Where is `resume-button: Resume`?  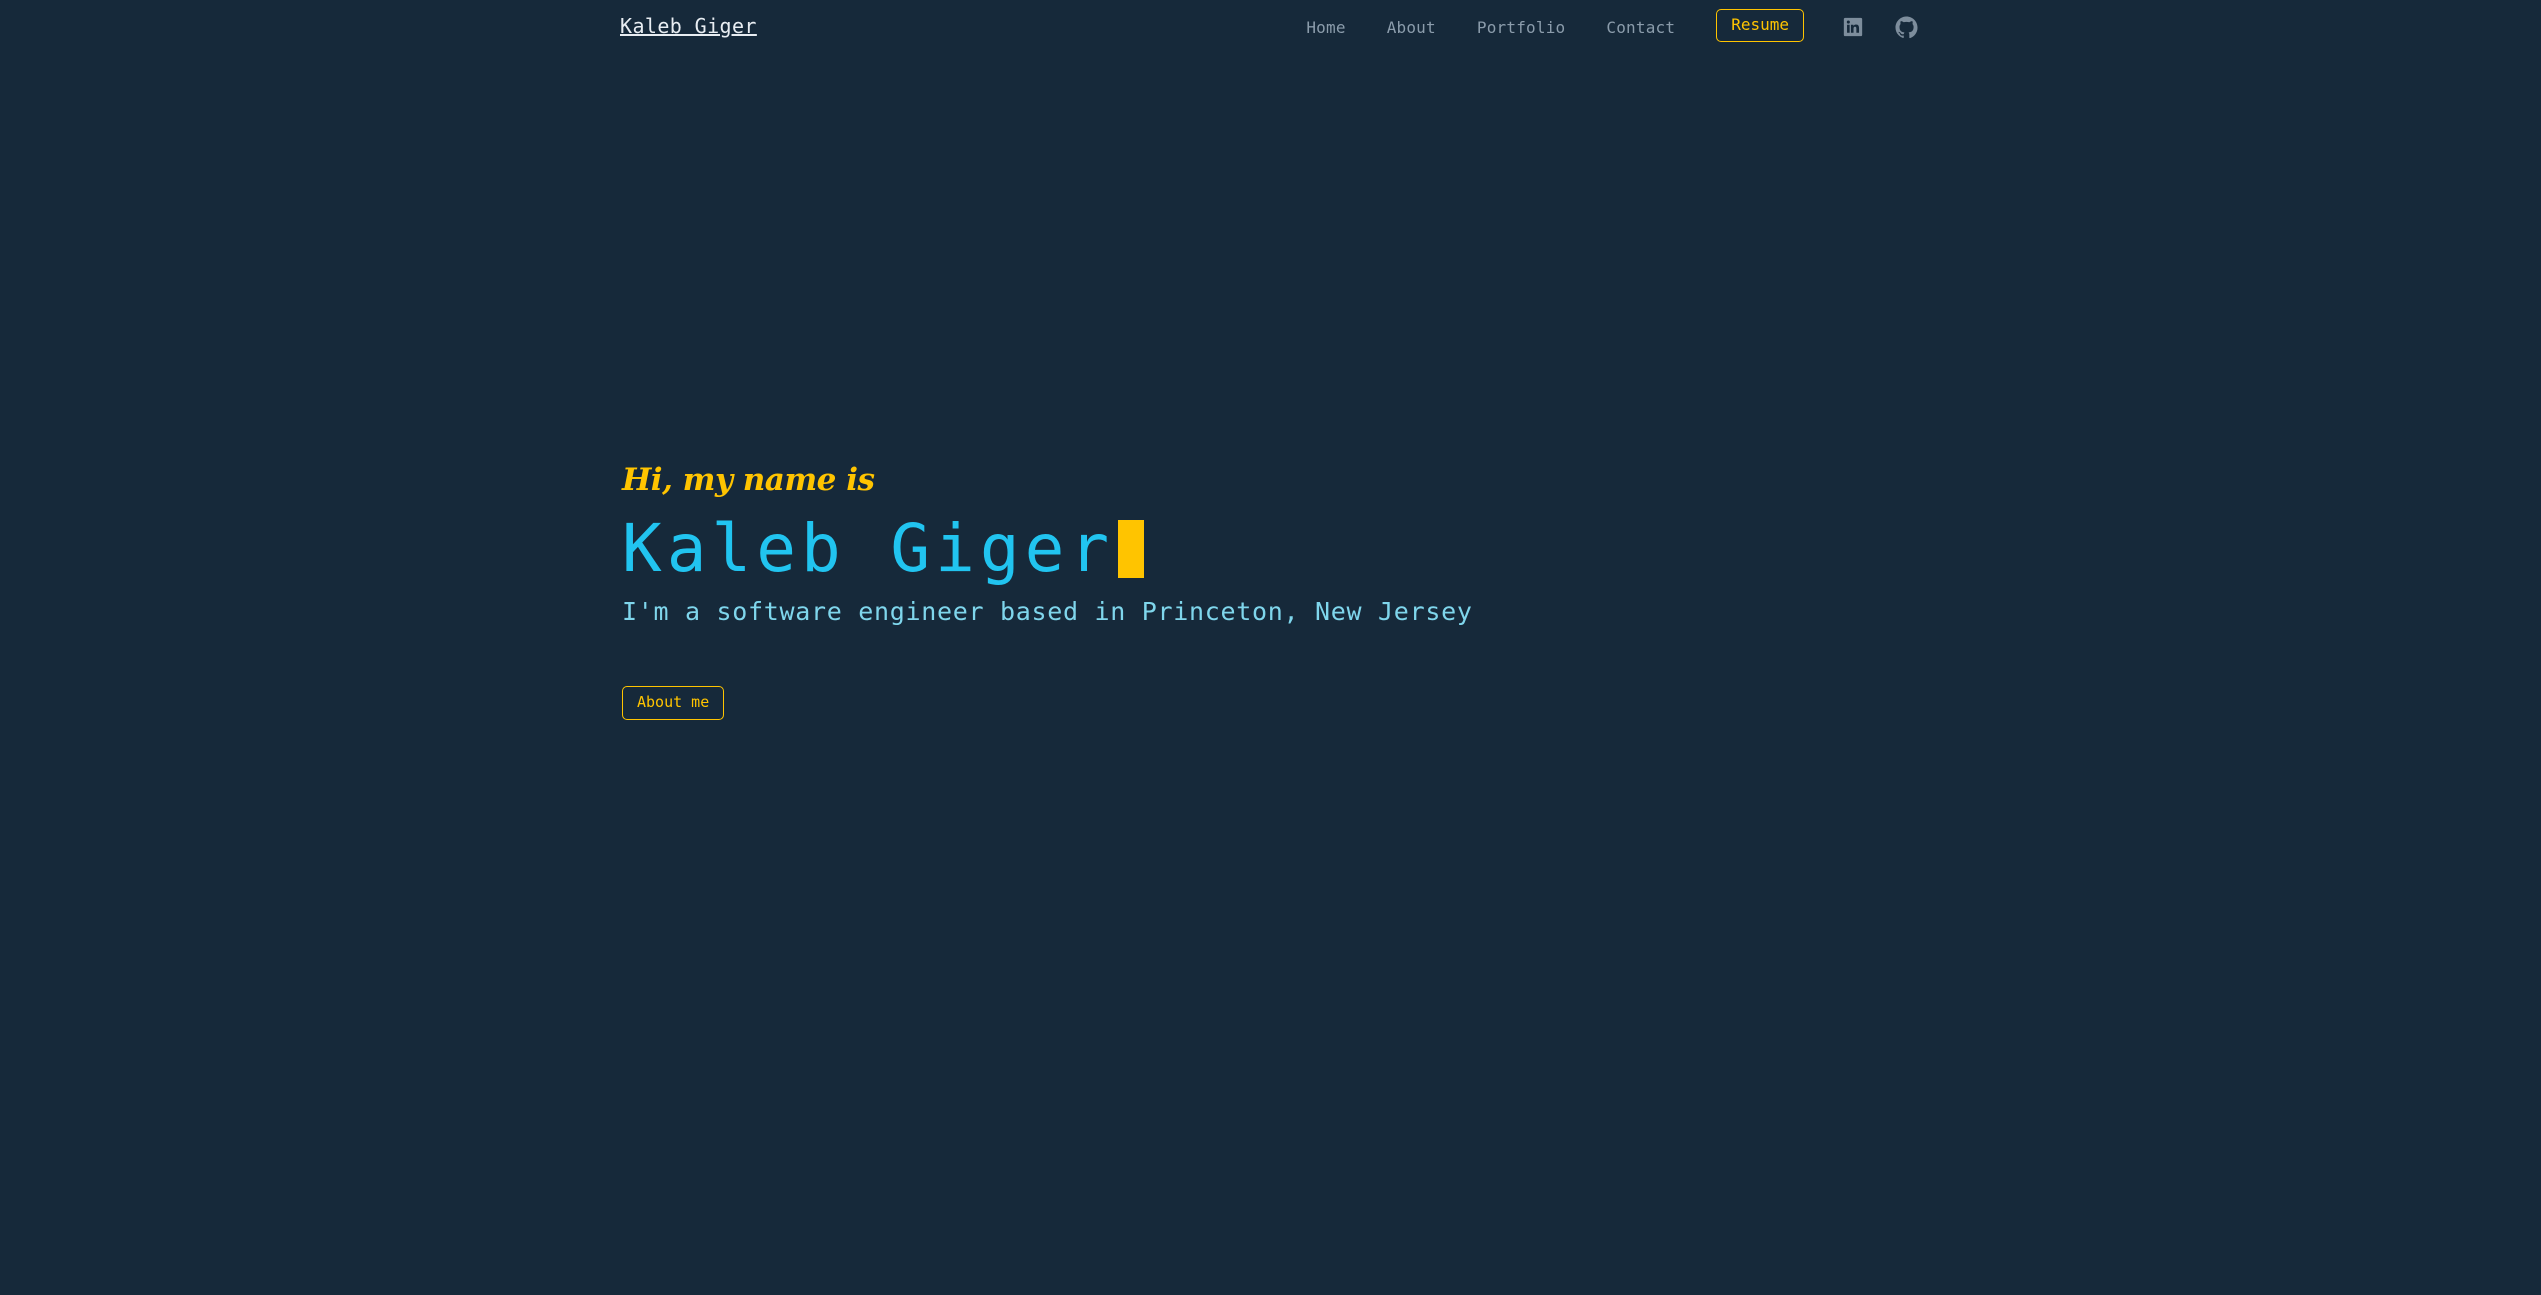 resume-button: Resume is located at coordinates (1760, 25).